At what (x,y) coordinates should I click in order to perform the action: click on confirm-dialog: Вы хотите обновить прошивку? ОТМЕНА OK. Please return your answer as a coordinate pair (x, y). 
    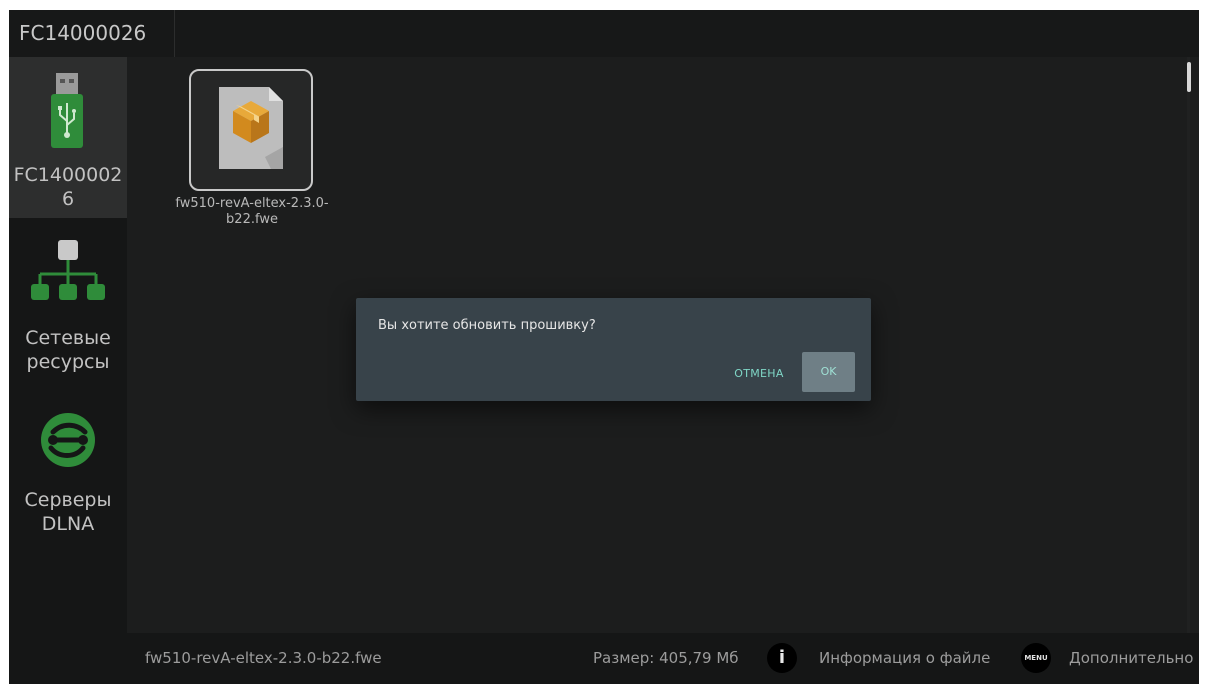
    Looking at the image, I should click on (613, 349).